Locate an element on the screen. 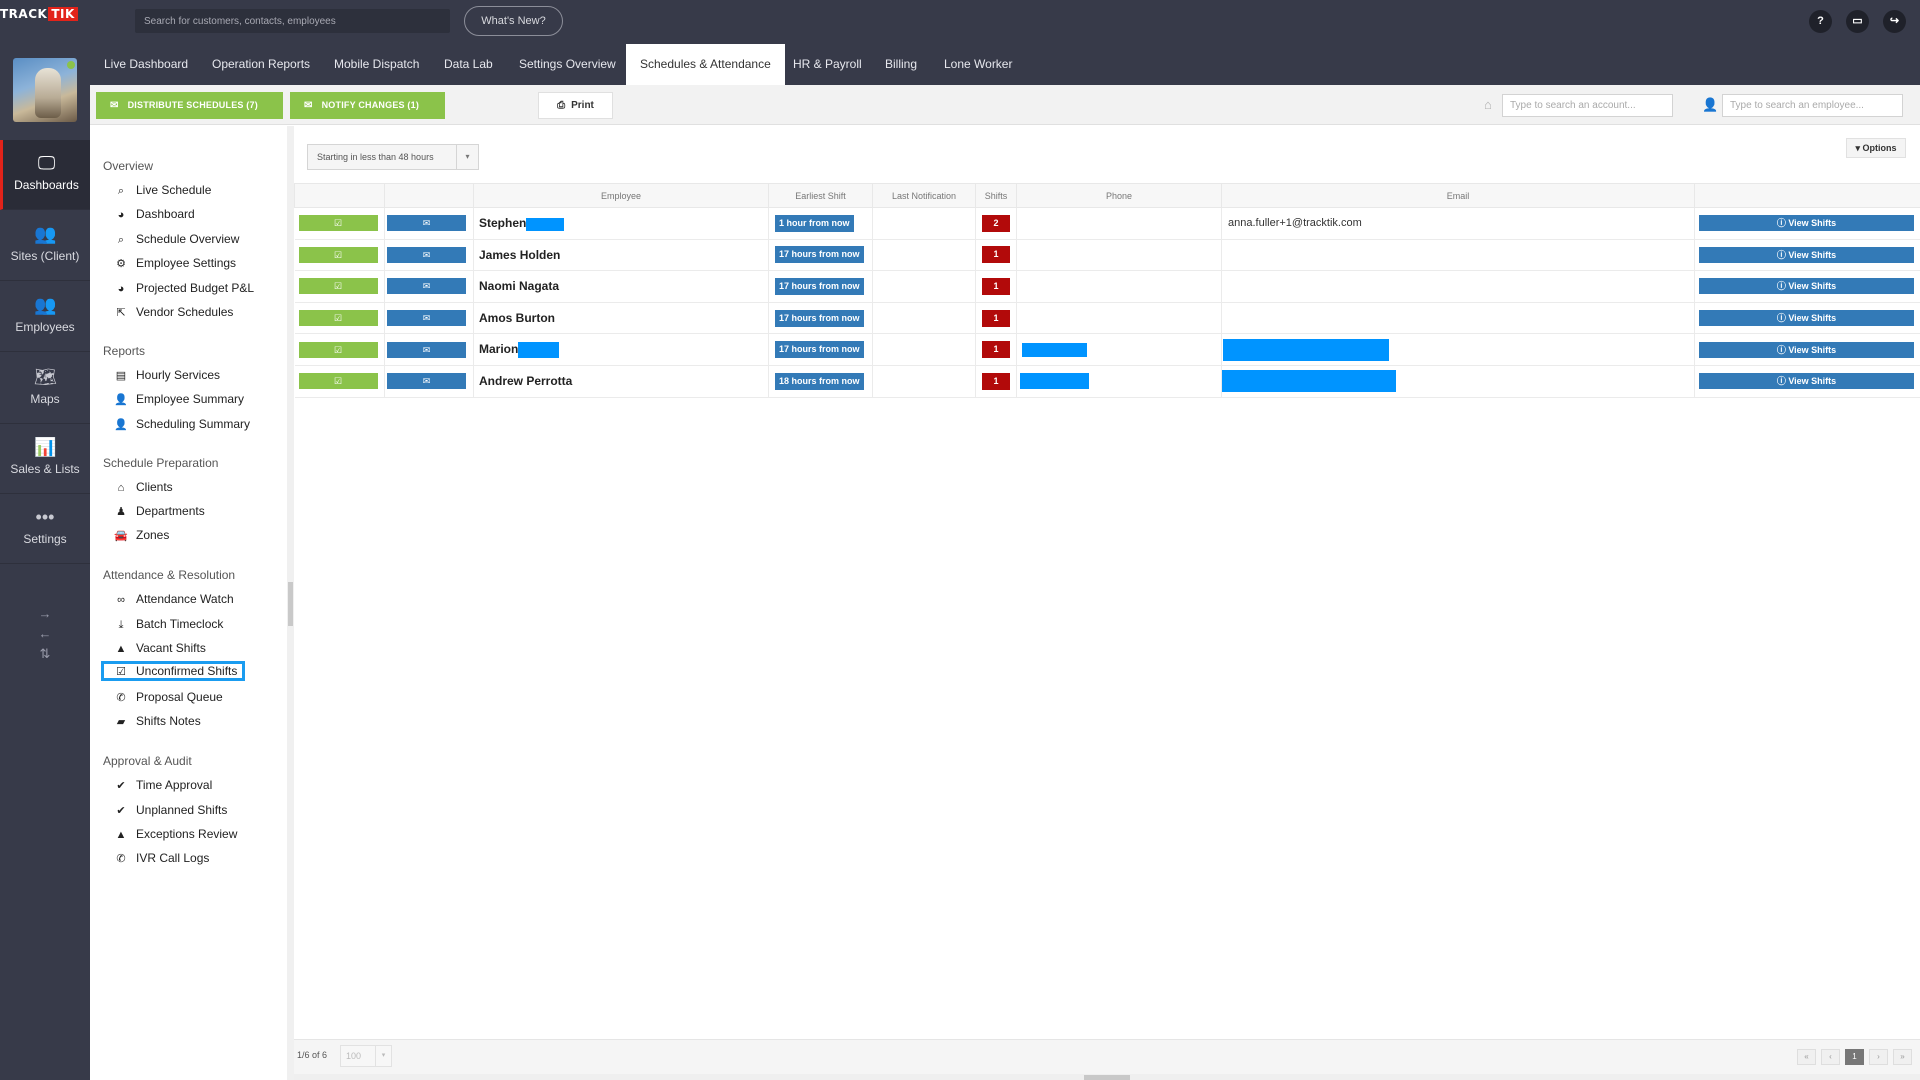 This screenshot has width=1920, height=1080. submenu-time-approval: ✔ Time Approval is located at coordinates (163, 785).